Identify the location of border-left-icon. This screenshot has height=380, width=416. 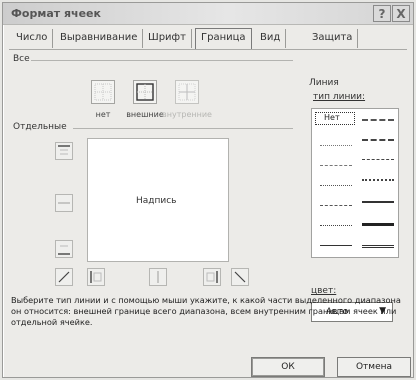
(96, 277).